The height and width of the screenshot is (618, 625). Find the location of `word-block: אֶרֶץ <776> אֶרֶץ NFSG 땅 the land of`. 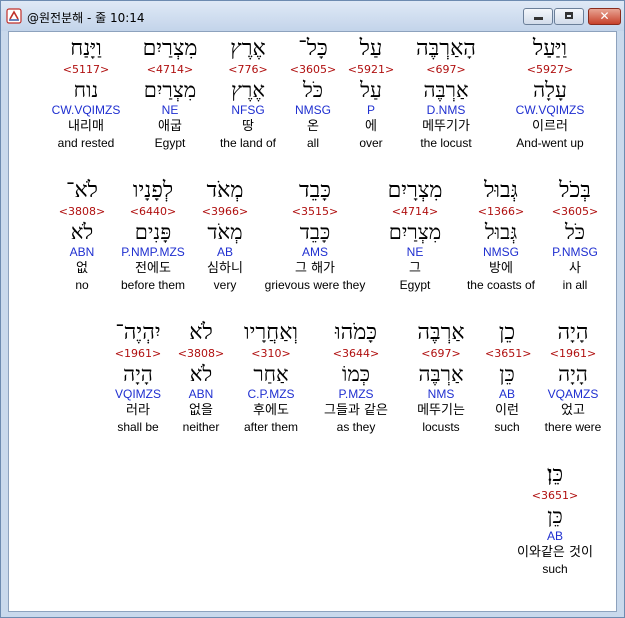

word-block: אֶרֶץ <776> אֶרֶץ NFSG 땅 the land of is located at coordinates (248, 93).